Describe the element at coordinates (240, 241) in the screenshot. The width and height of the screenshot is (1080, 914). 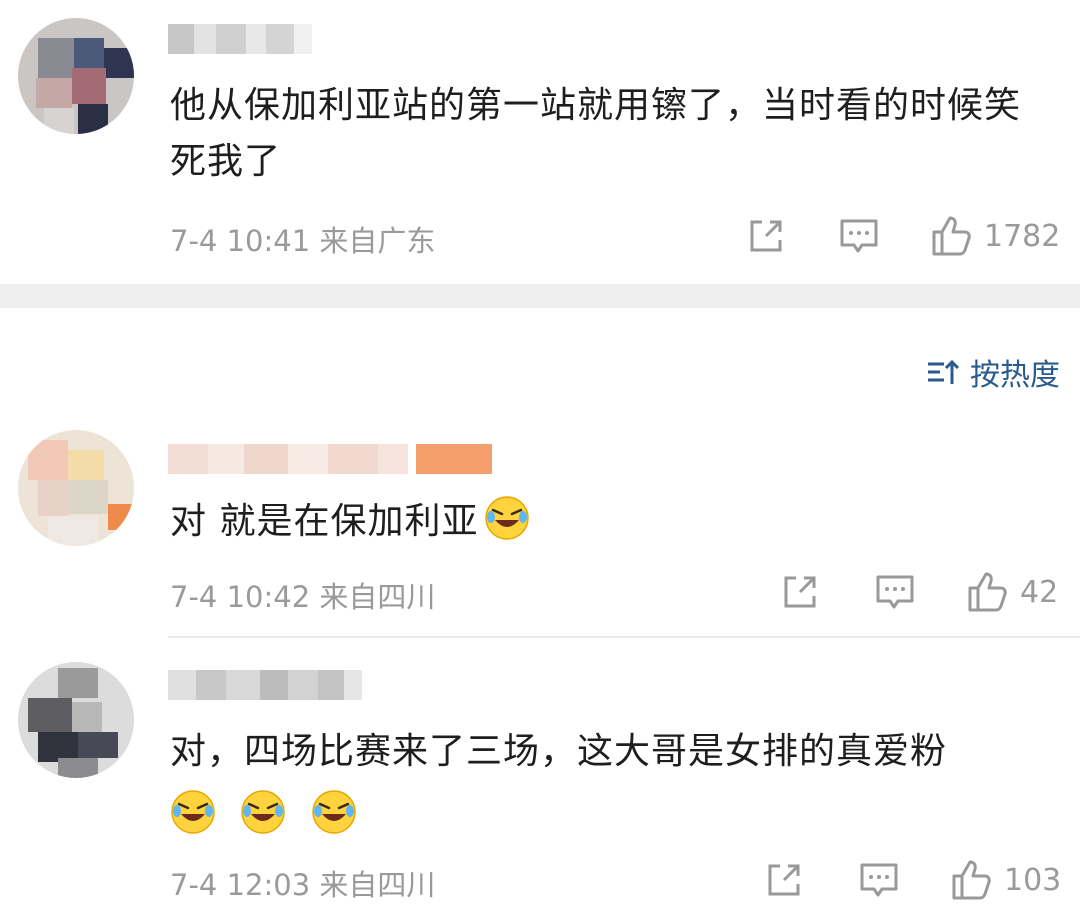
I see `comment-time: 7-4 10:41` at that location.